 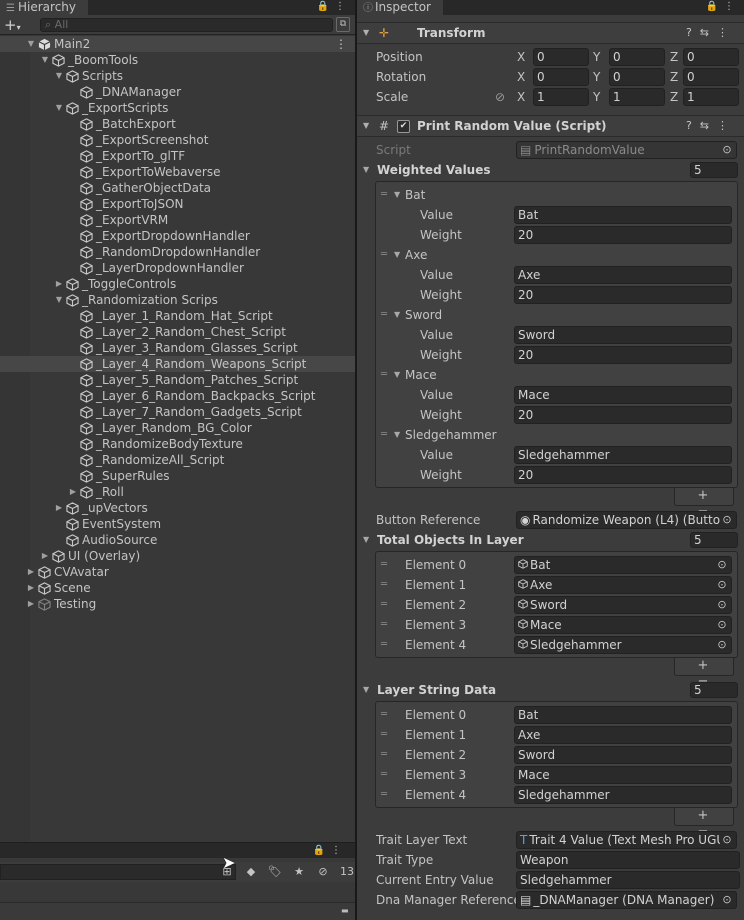 What do you see at coordinates (637, 77) in the screenshot?
I see `transform-rotation-y-field: 0` at bounding box center [637, 77].